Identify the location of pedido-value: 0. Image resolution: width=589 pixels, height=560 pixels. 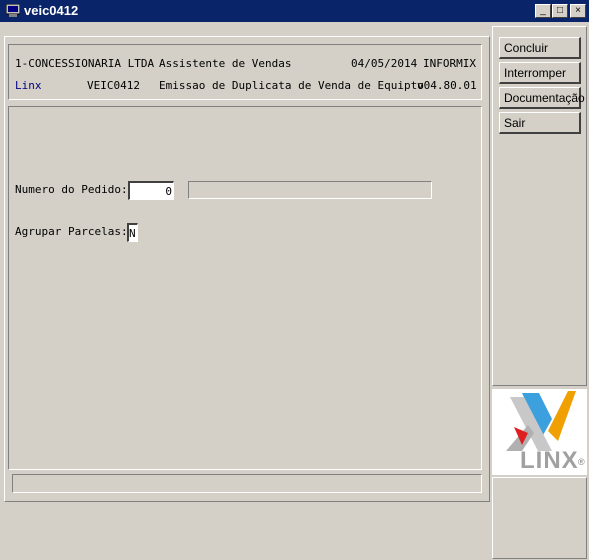
(168, 191).